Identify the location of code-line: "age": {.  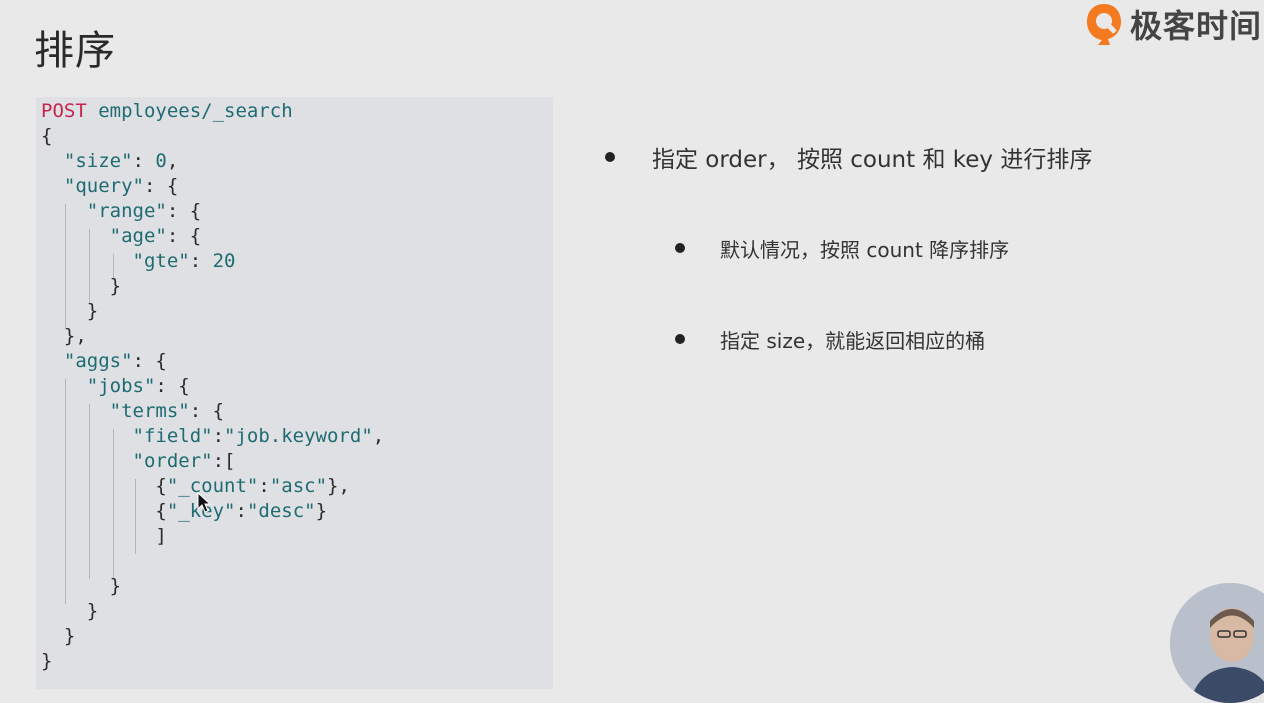
(155, 236).